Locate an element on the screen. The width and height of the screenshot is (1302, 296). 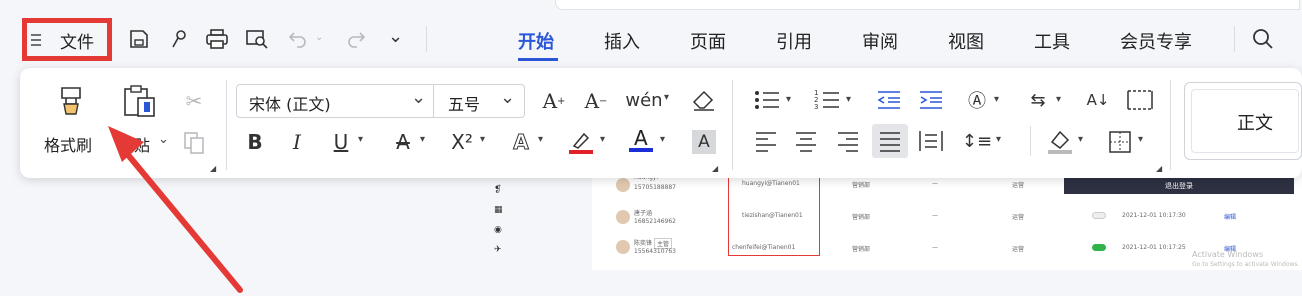
status-toggle-on is located at coordinates (1099, 247).